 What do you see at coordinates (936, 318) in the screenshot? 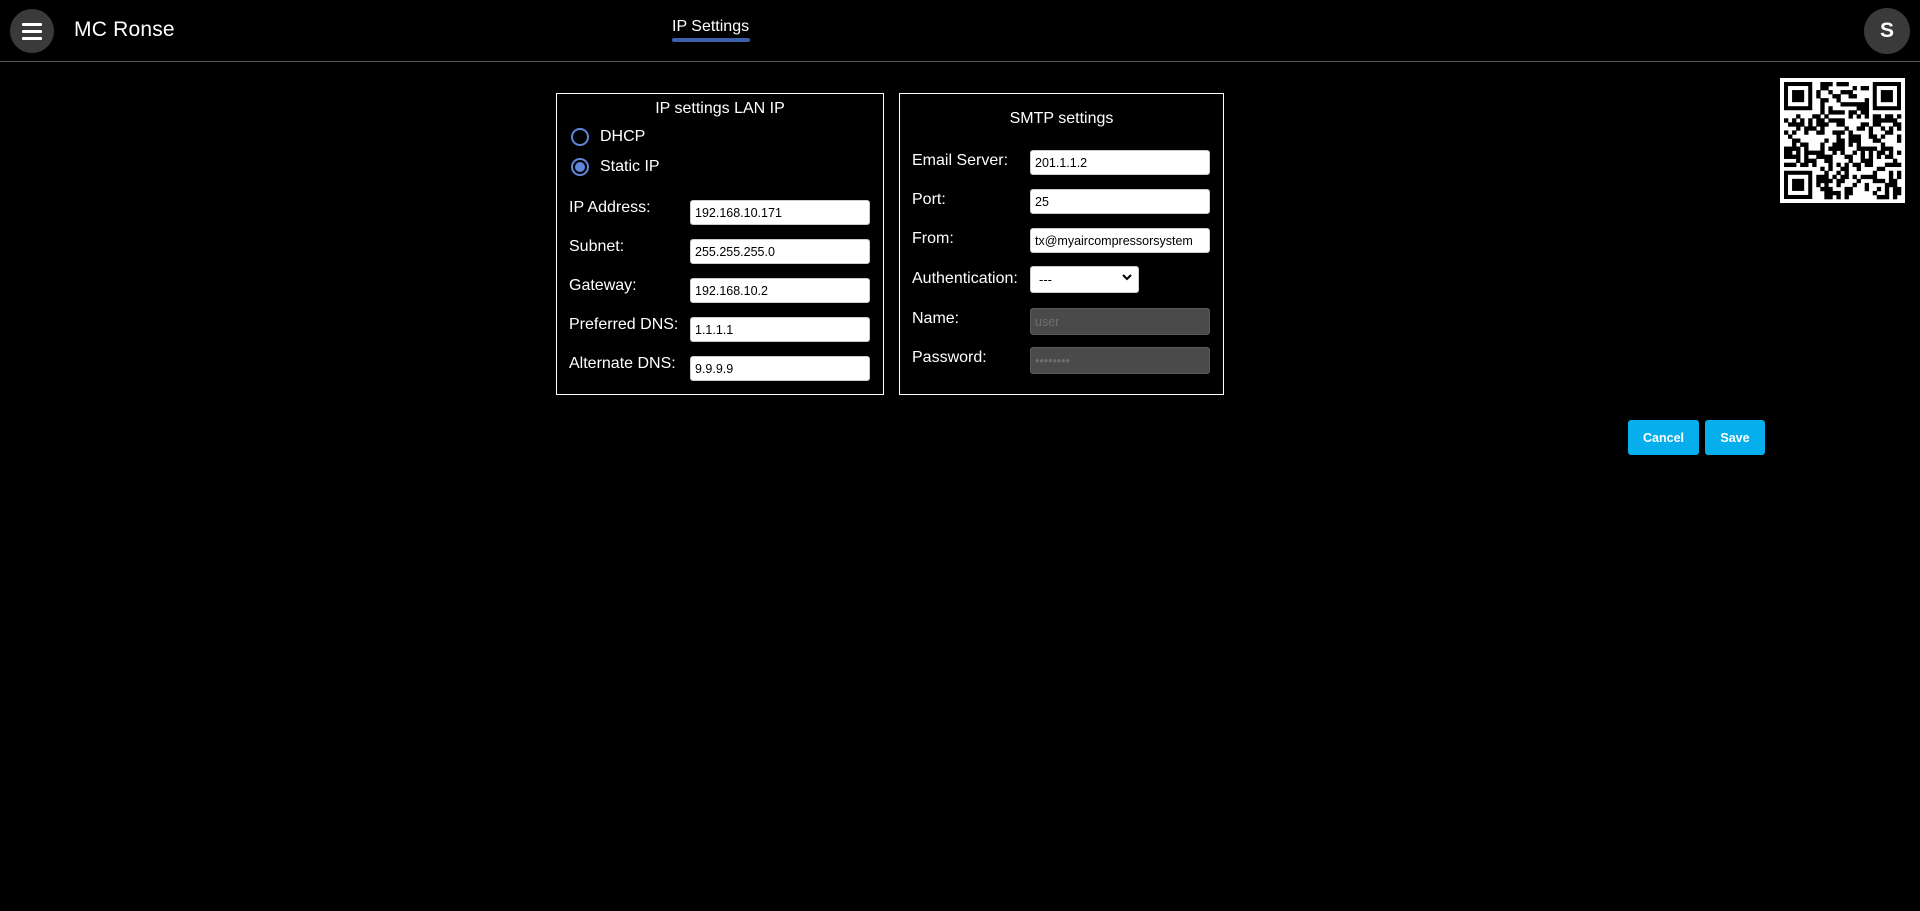
I see `name-label: Name:` at bounding box center [936, 318].